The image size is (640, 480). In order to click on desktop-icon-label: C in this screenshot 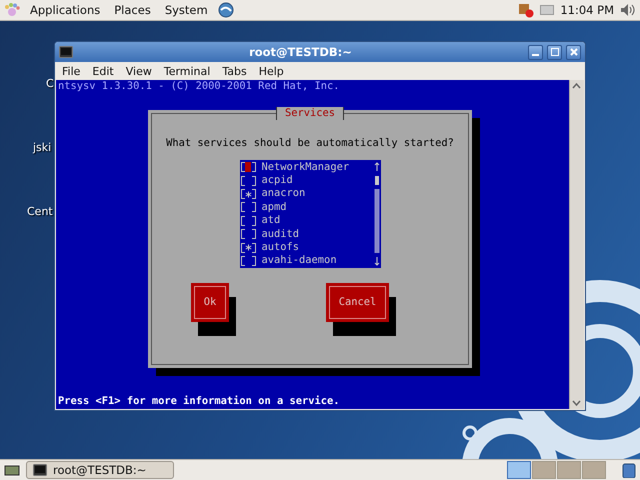, I will do `click(50, 83)`.